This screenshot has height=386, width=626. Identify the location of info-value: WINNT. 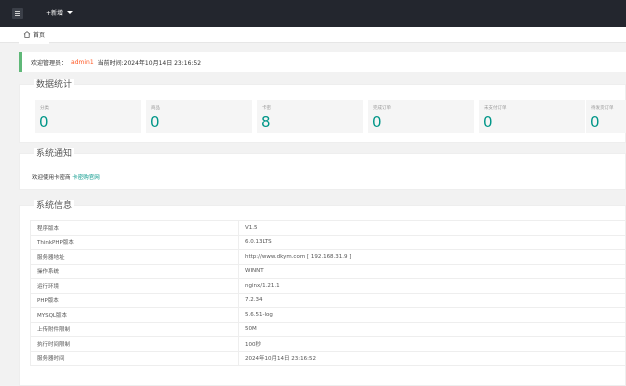
(432, 271).